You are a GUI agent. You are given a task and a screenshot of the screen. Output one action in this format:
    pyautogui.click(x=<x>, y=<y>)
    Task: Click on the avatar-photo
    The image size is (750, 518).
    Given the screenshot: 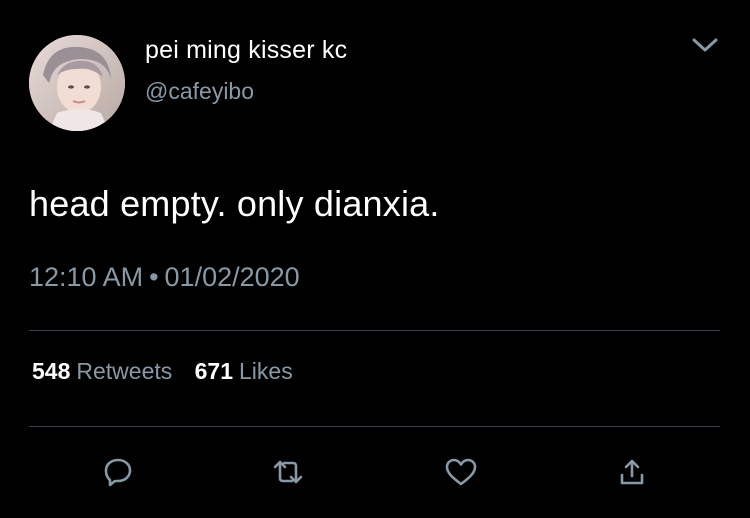 What is the action you would take?
    pyautogui.click(x=77, y=83)
    